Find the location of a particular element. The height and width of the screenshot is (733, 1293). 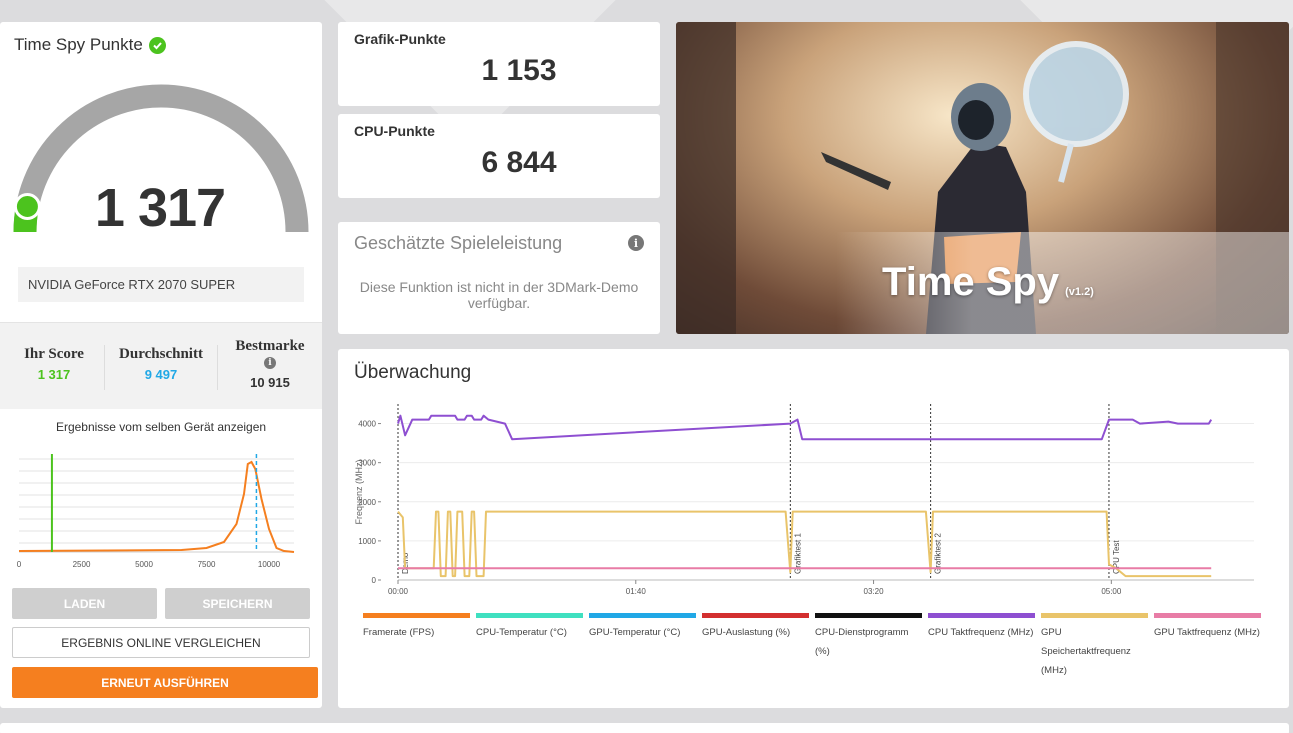

benchmark-title: Time Spy (v1.2) is located at coordinates (988, 282).